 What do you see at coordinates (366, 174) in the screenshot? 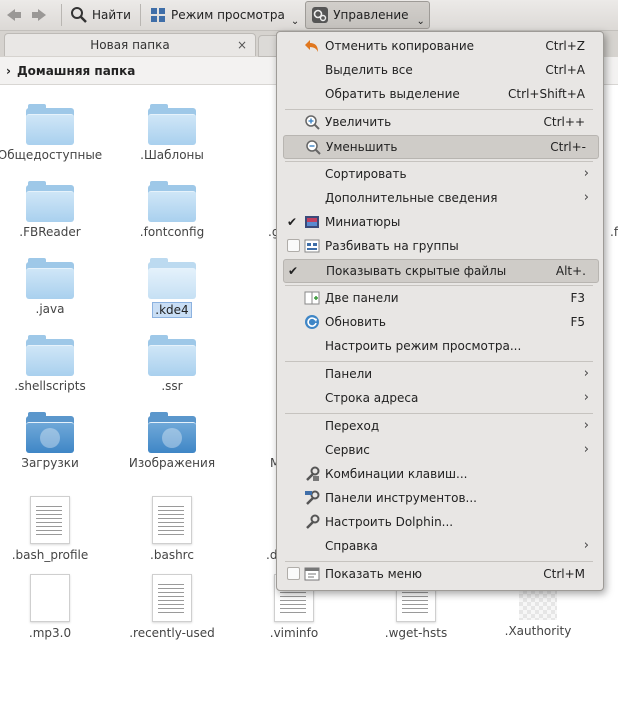
I see `menu-label: Сортировать` at bounding box center [366, 174].